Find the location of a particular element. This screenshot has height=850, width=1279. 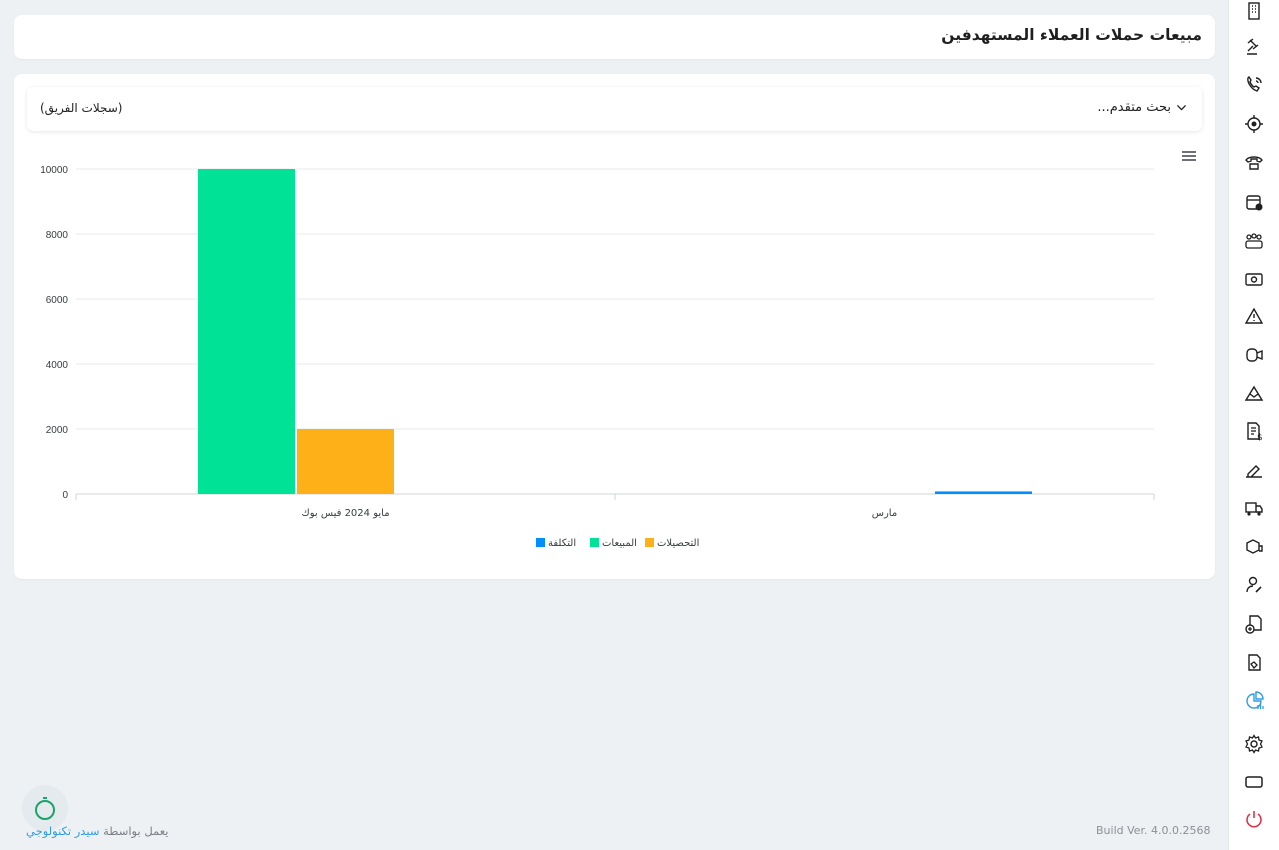

telephone-icon is located at coordinates (1254, 162).